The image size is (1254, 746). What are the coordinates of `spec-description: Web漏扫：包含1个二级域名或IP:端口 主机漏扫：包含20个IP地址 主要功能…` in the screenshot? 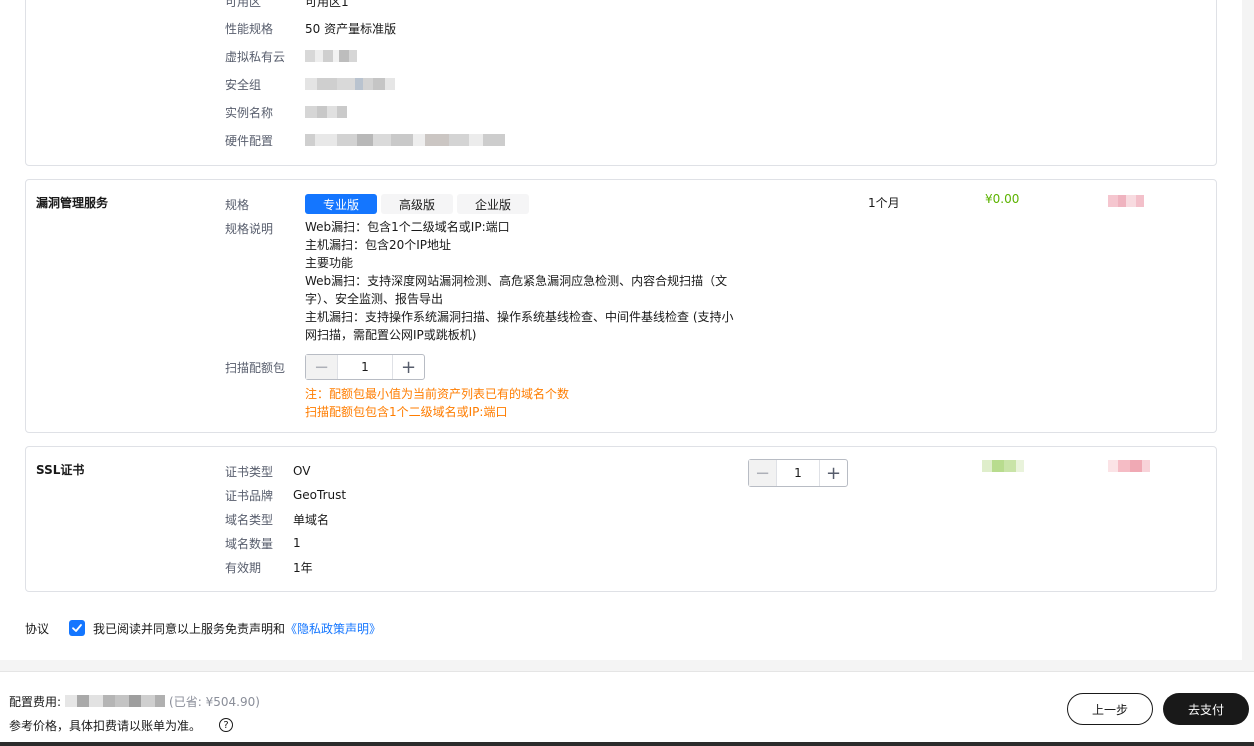 It's located at (525, 281).